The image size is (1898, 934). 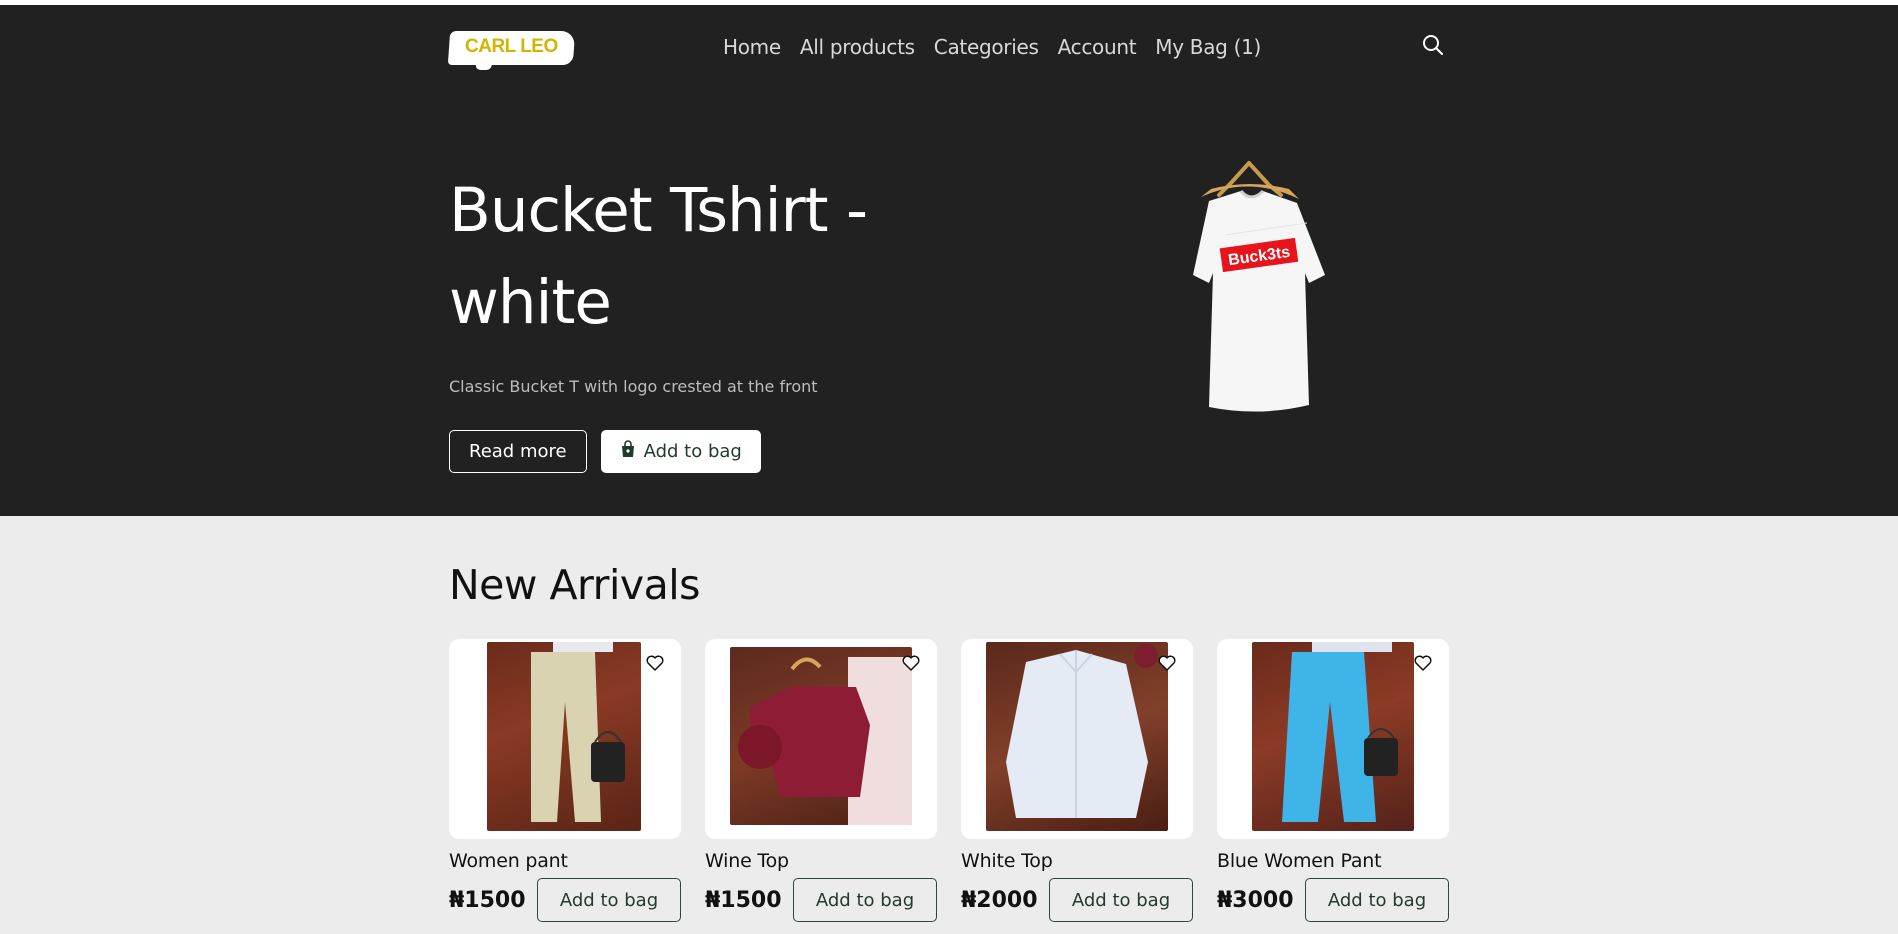 I want to click on product-price: ₦2000, so click(x=999, y=900).